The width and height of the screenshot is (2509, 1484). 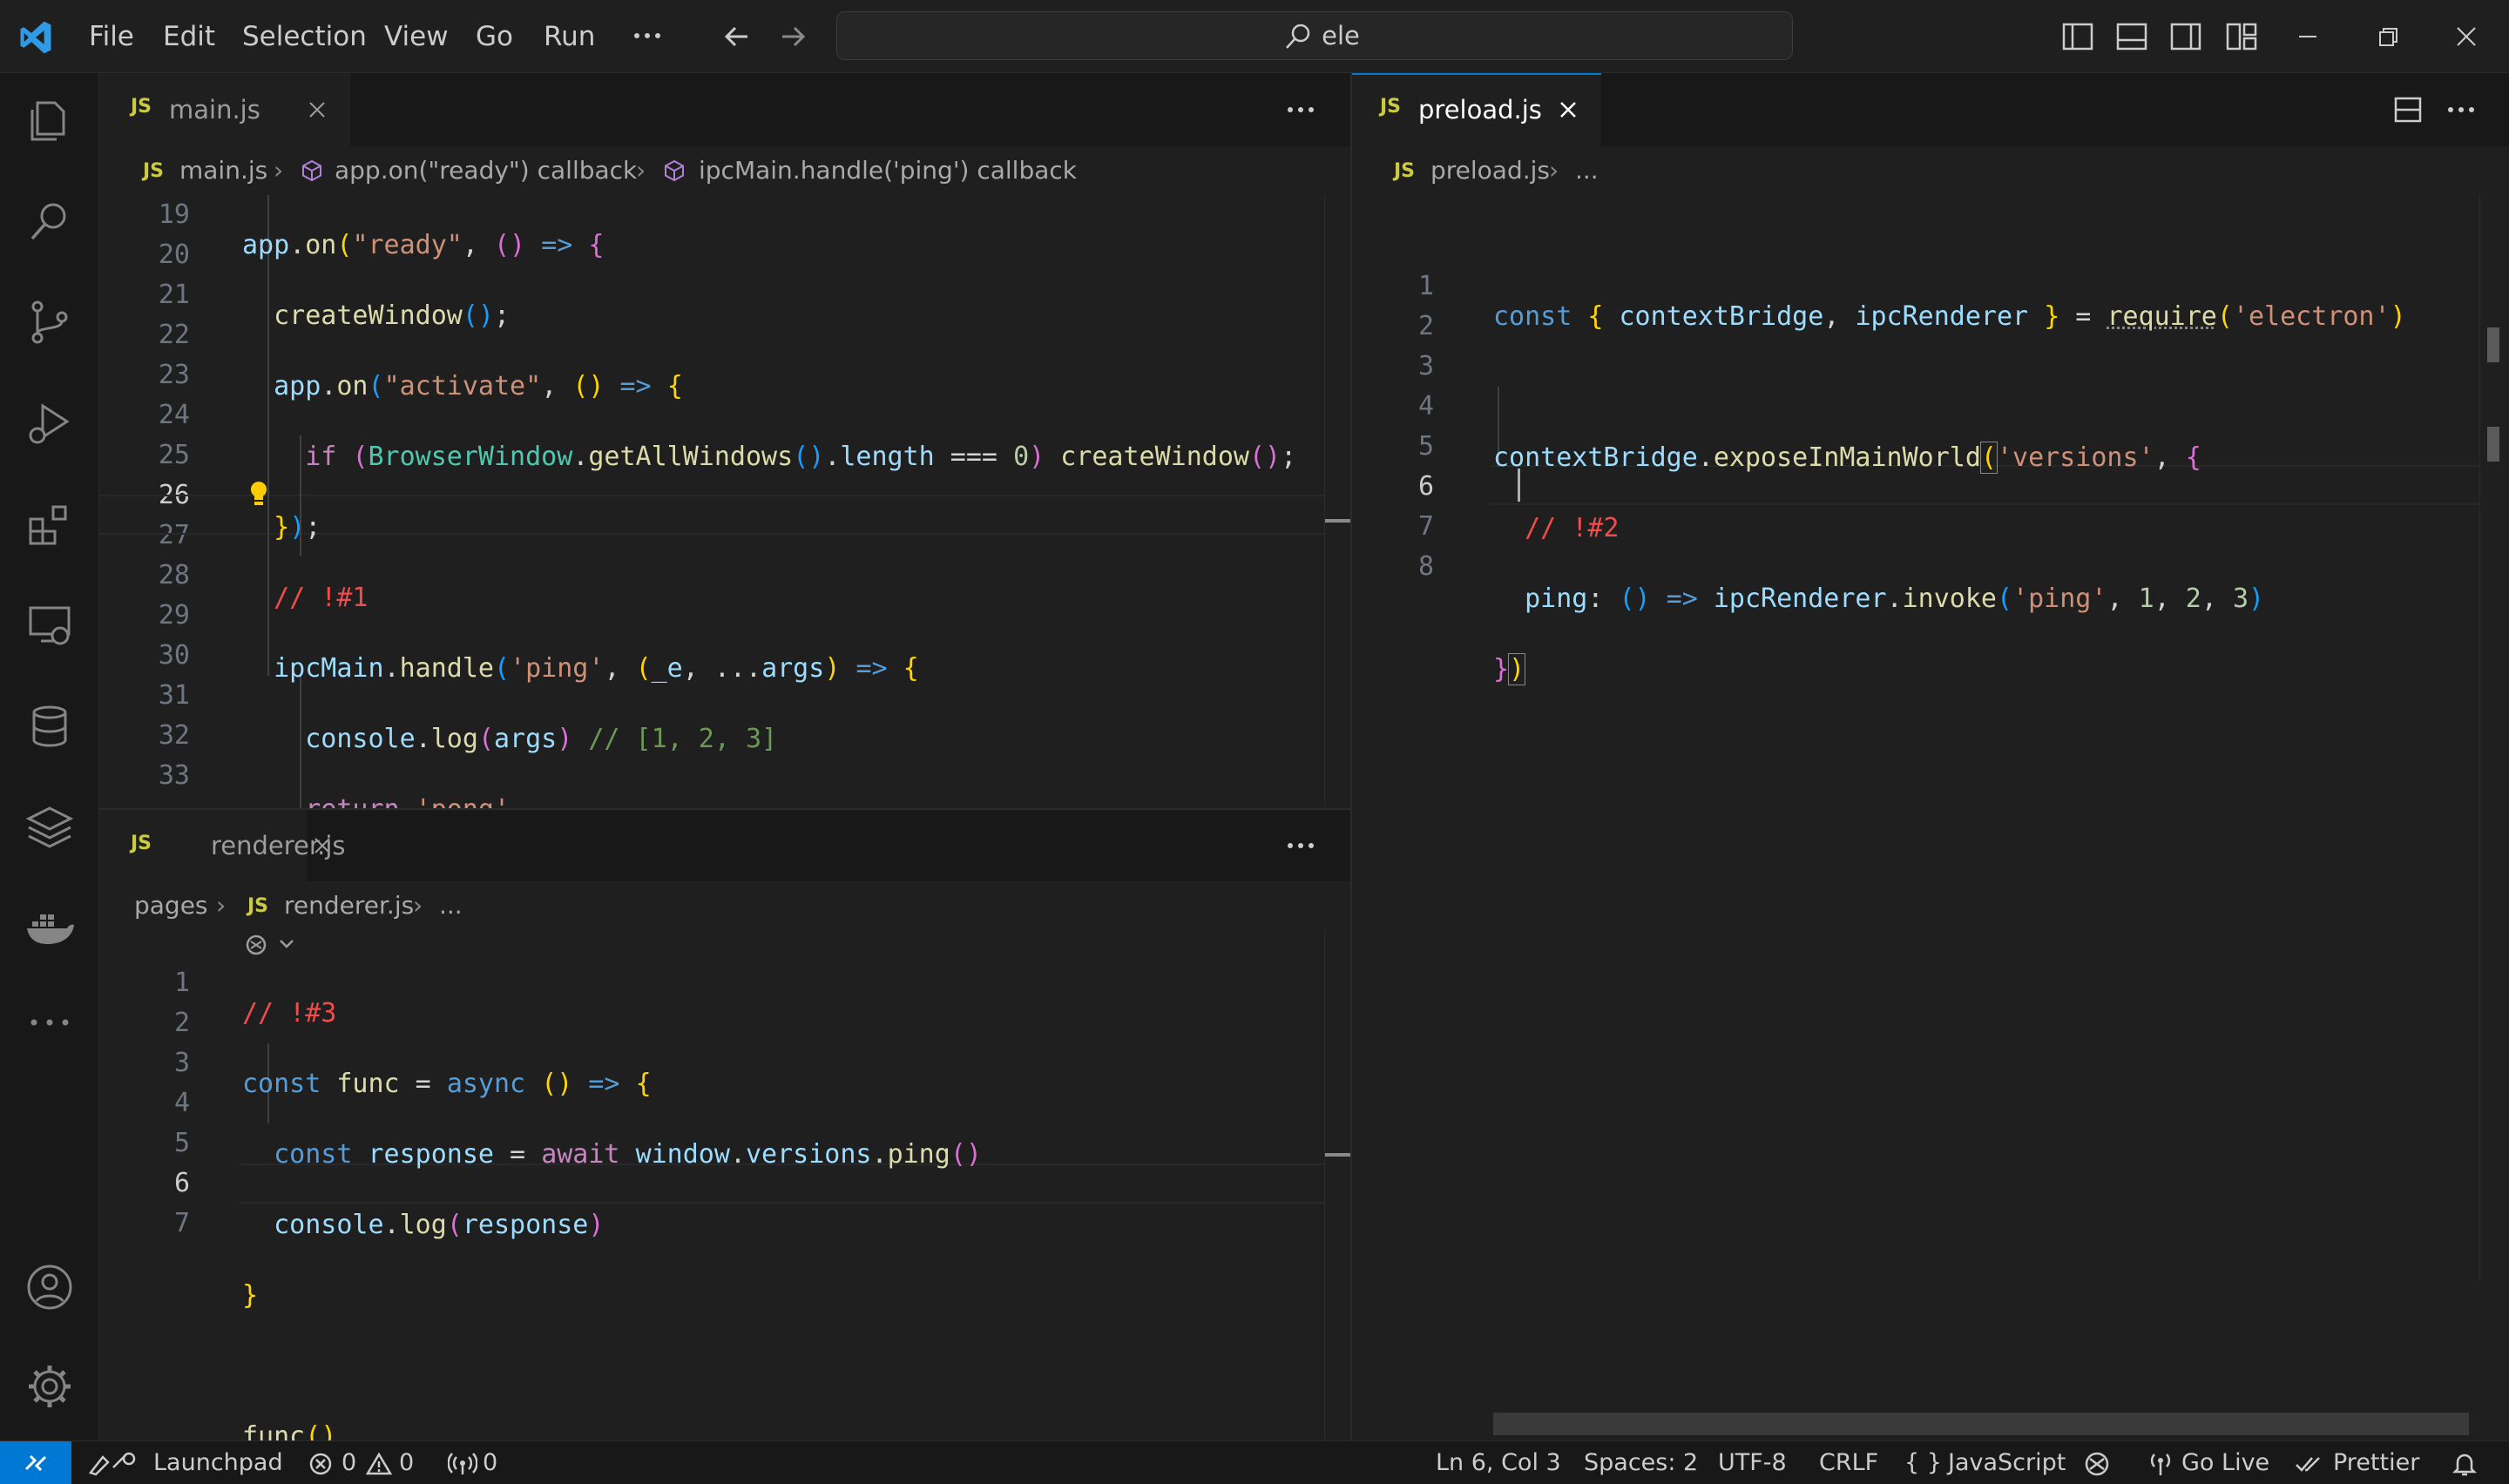 What do you see at coordinates (494, 36) in the screenshot?
I see `menu-go: Go` at bounding box center [494, 36].